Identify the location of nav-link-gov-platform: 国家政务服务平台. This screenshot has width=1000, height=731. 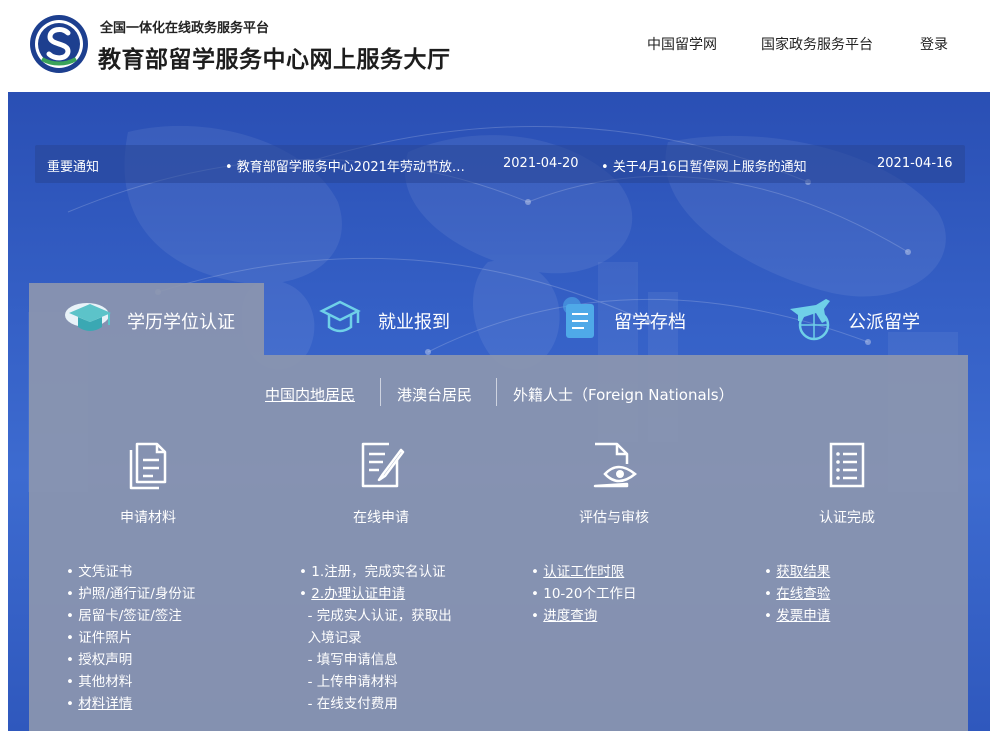
(817, 44).